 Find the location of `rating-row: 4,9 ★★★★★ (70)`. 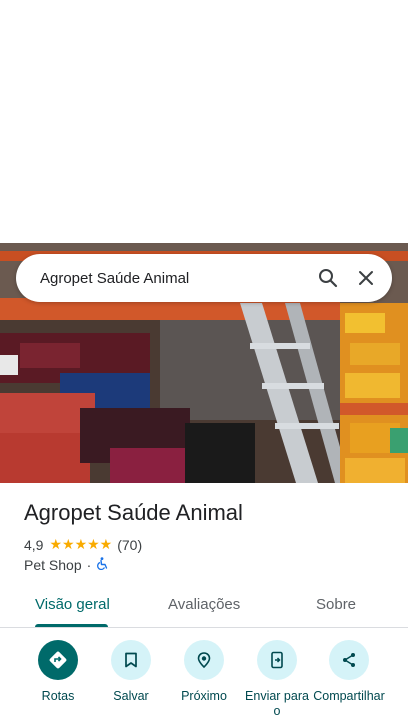

rating-row: 4,9 ★★★★★ (70) is located at coordinates (83, 544).